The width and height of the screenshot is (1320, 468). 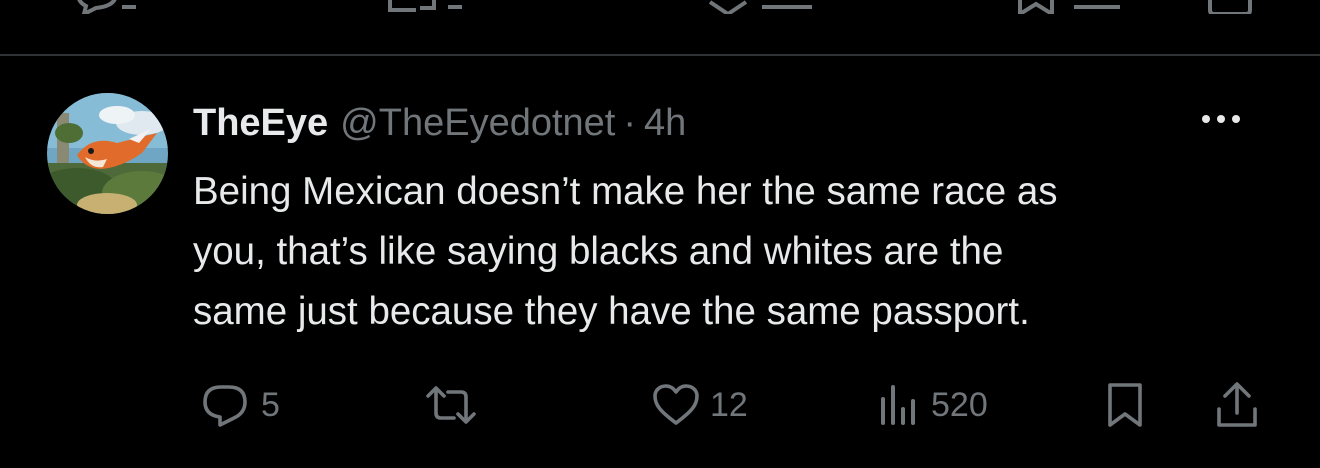 What do you see at coordinates (260, 123) in the screenshot?
I see `display-name: TheEye` at bounding box center [260, 123].